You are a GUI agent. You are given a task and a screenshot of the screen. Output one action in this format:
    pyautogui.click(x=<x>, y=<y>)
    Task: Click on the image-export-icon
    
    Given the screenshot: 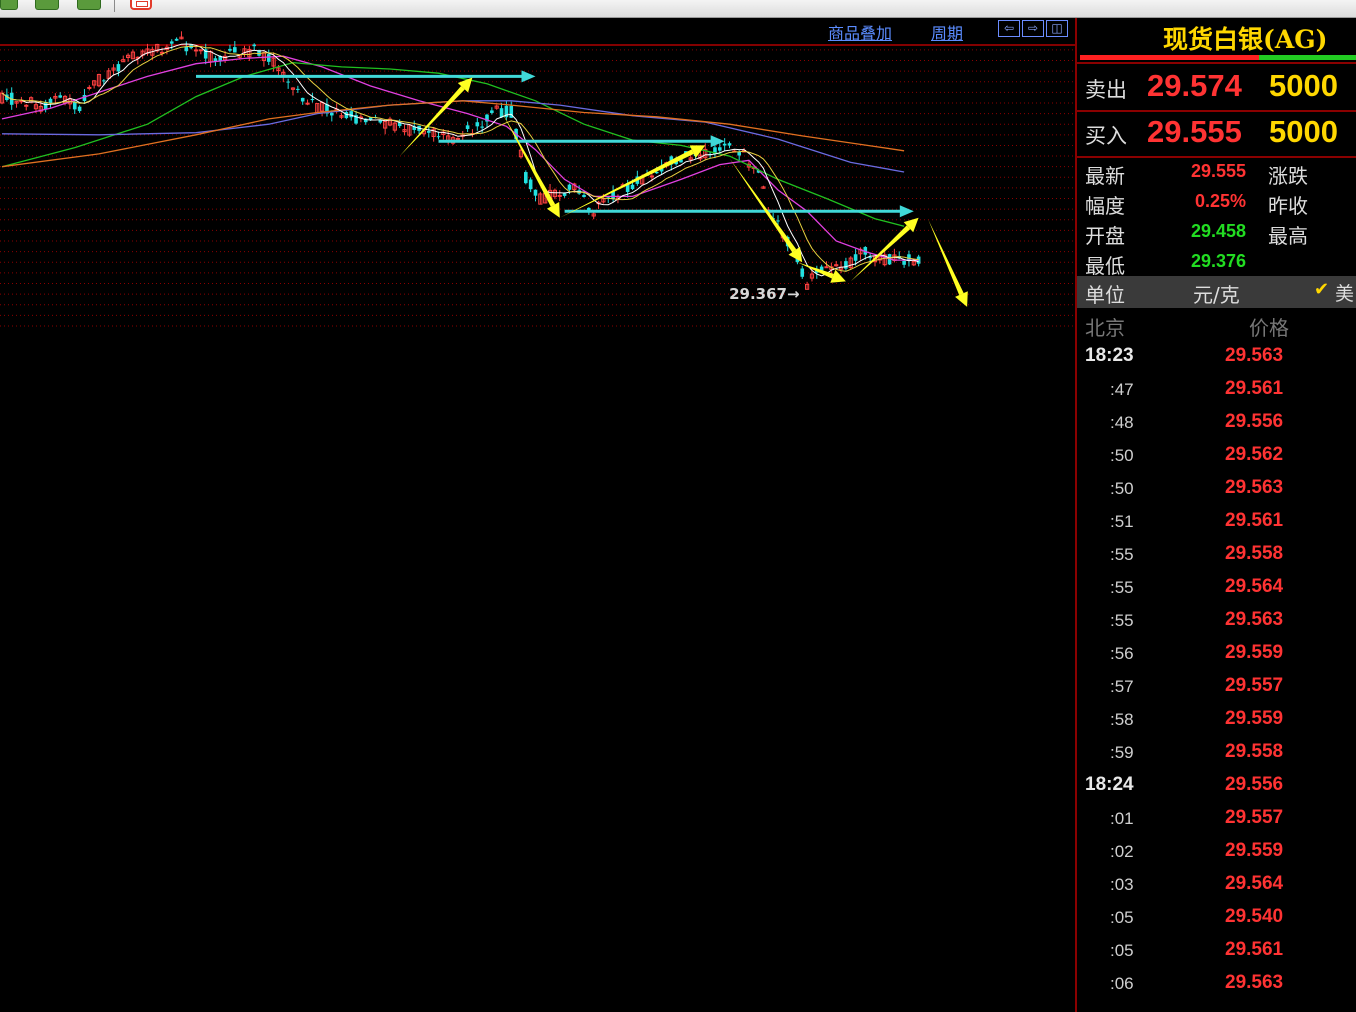 What is the action you would take?
    pyautogui.click(x=141, y=5)
    